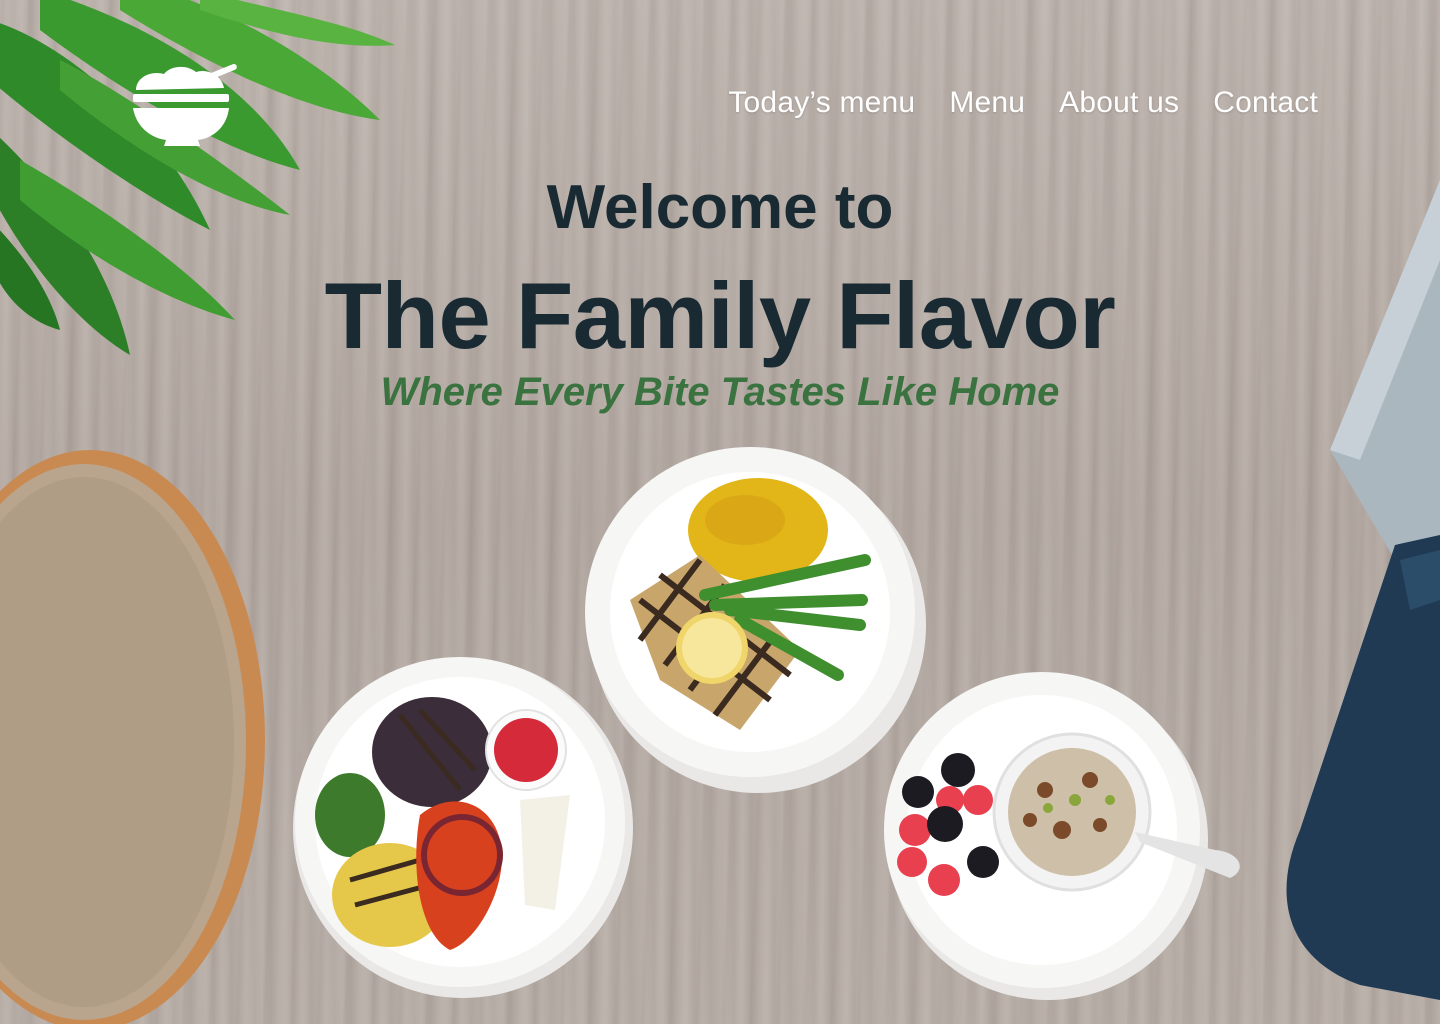 This screenshot has width=1440, height=1024. I want to click on nav-todays-menu: Today’s menu, so click(821, 103).